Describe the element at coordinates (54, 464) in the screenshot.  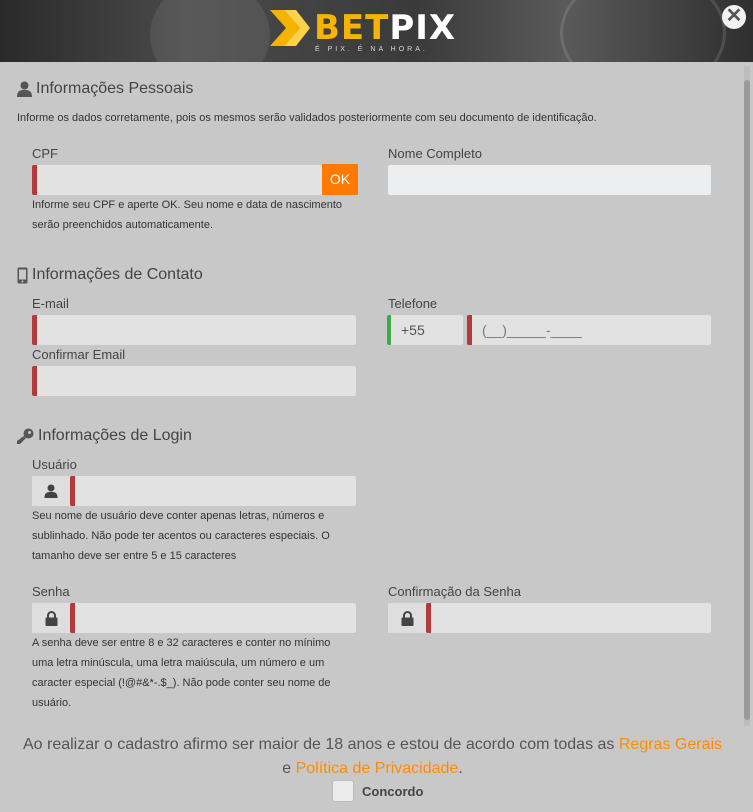
I see `username-label: Usuário` at that location.